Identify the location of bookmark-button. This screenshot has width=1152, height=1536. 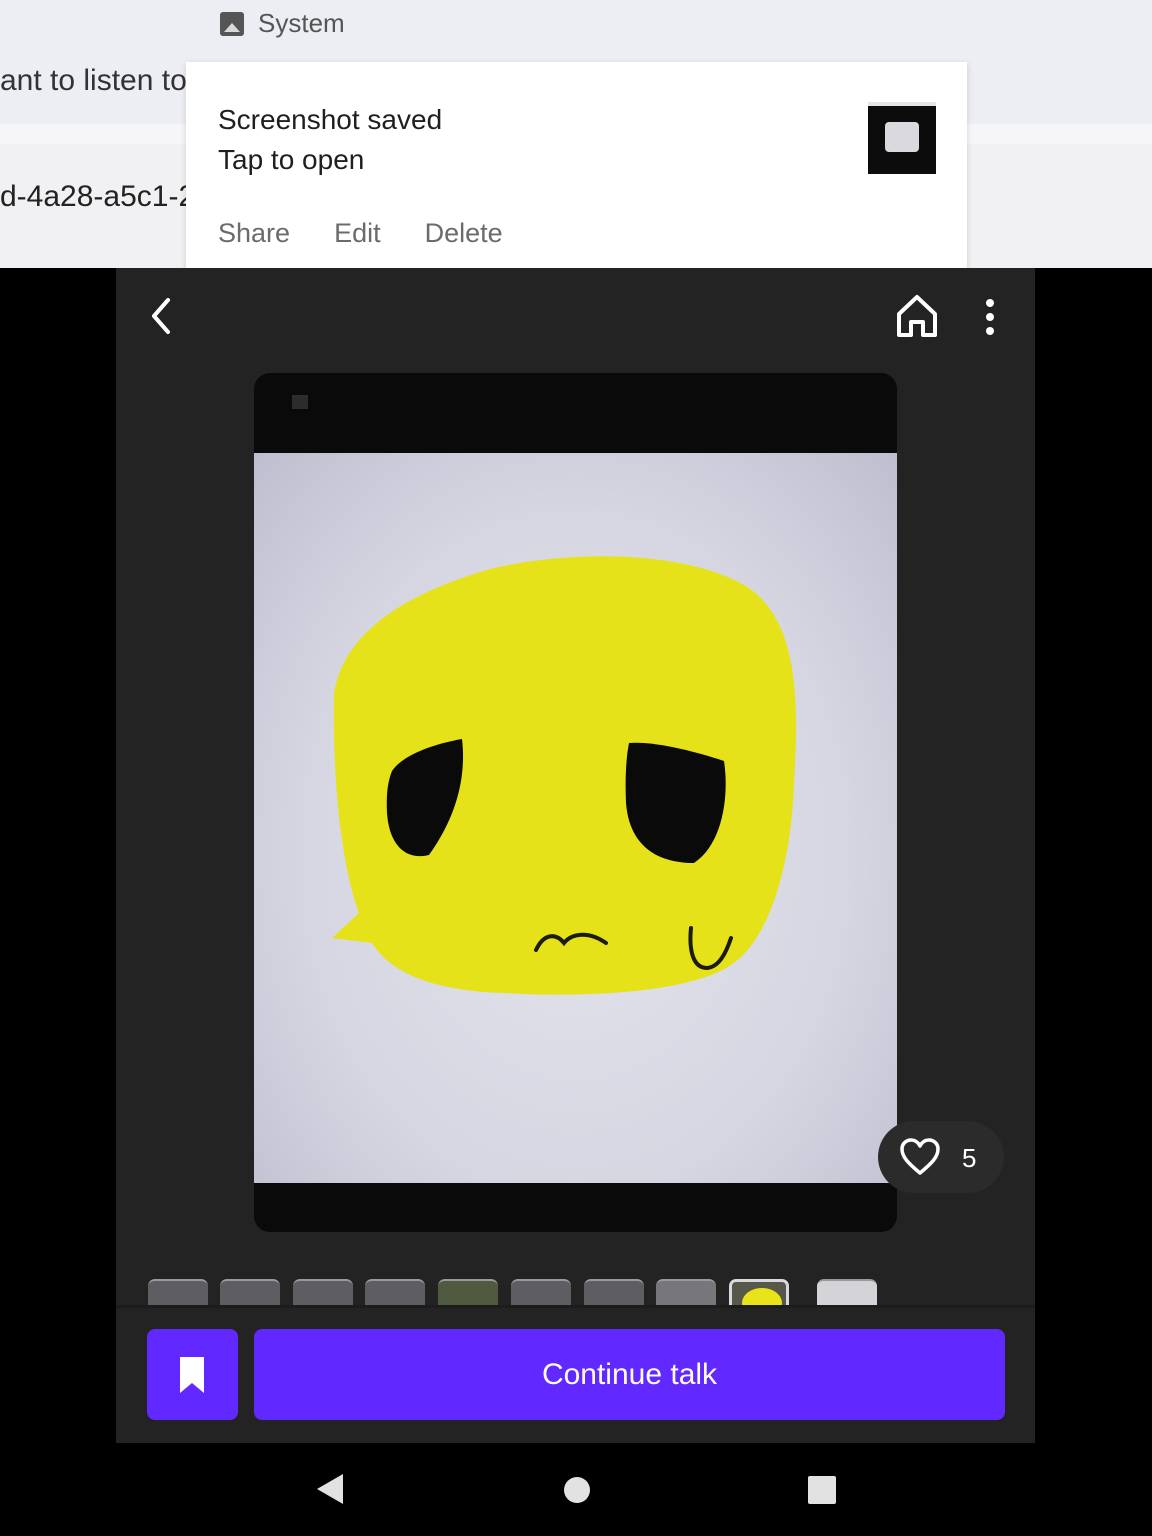
(192, 1374).